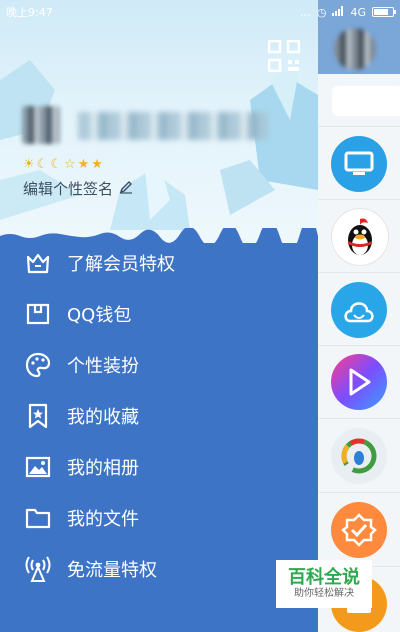  I want to click on photo-icon, so click(38, 467).